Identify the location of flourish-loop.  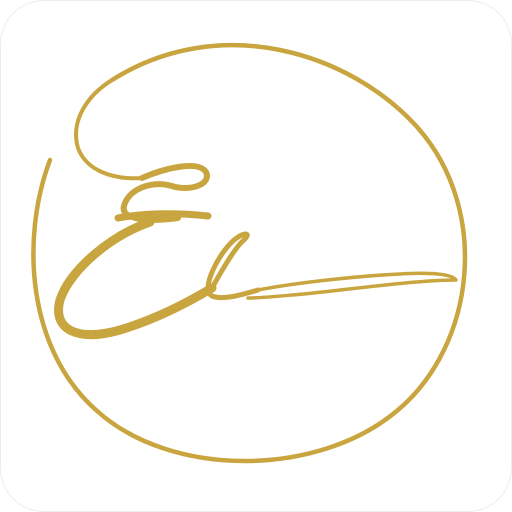
(109, 129).